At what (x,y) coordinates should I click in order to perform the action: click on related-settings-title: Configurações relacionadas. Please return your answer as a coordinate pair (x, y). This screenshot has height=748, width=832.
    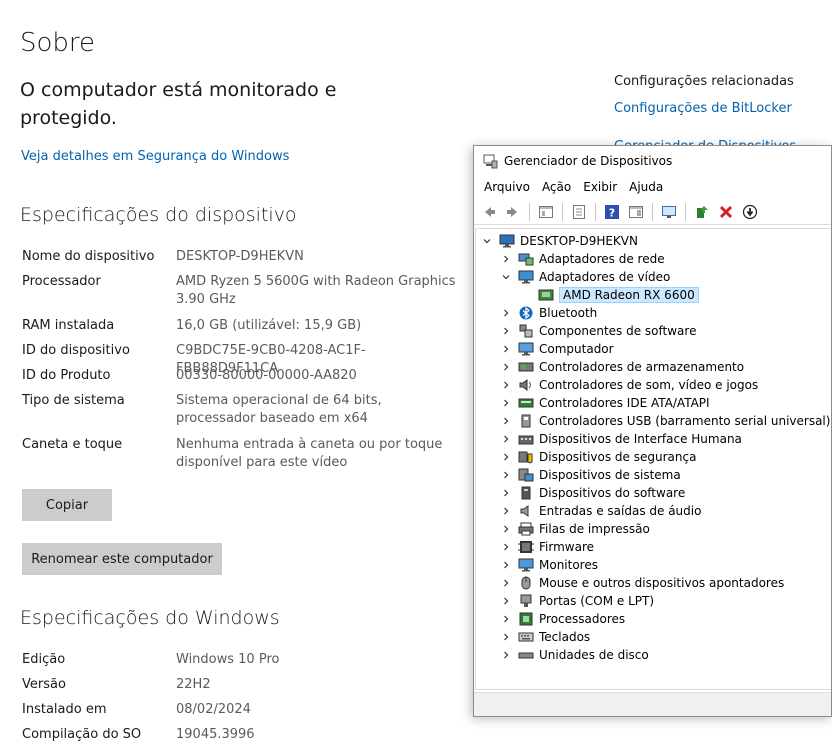
    Looking at the image, I should click on (704, 81).